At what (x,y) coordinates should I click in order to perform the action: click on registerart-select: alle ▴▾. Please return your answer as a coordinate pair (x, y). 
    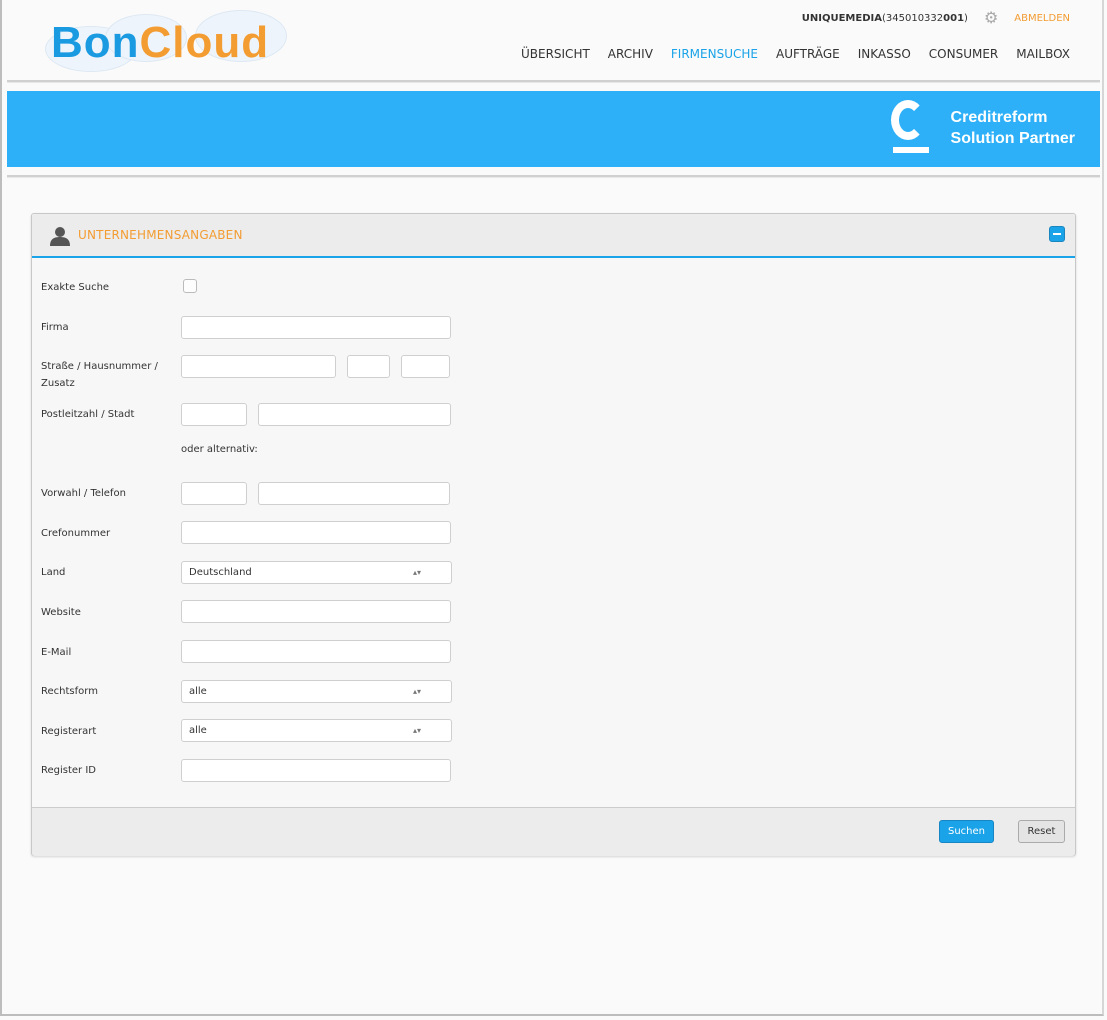
    Looking at the image, I should click on (316, 730).